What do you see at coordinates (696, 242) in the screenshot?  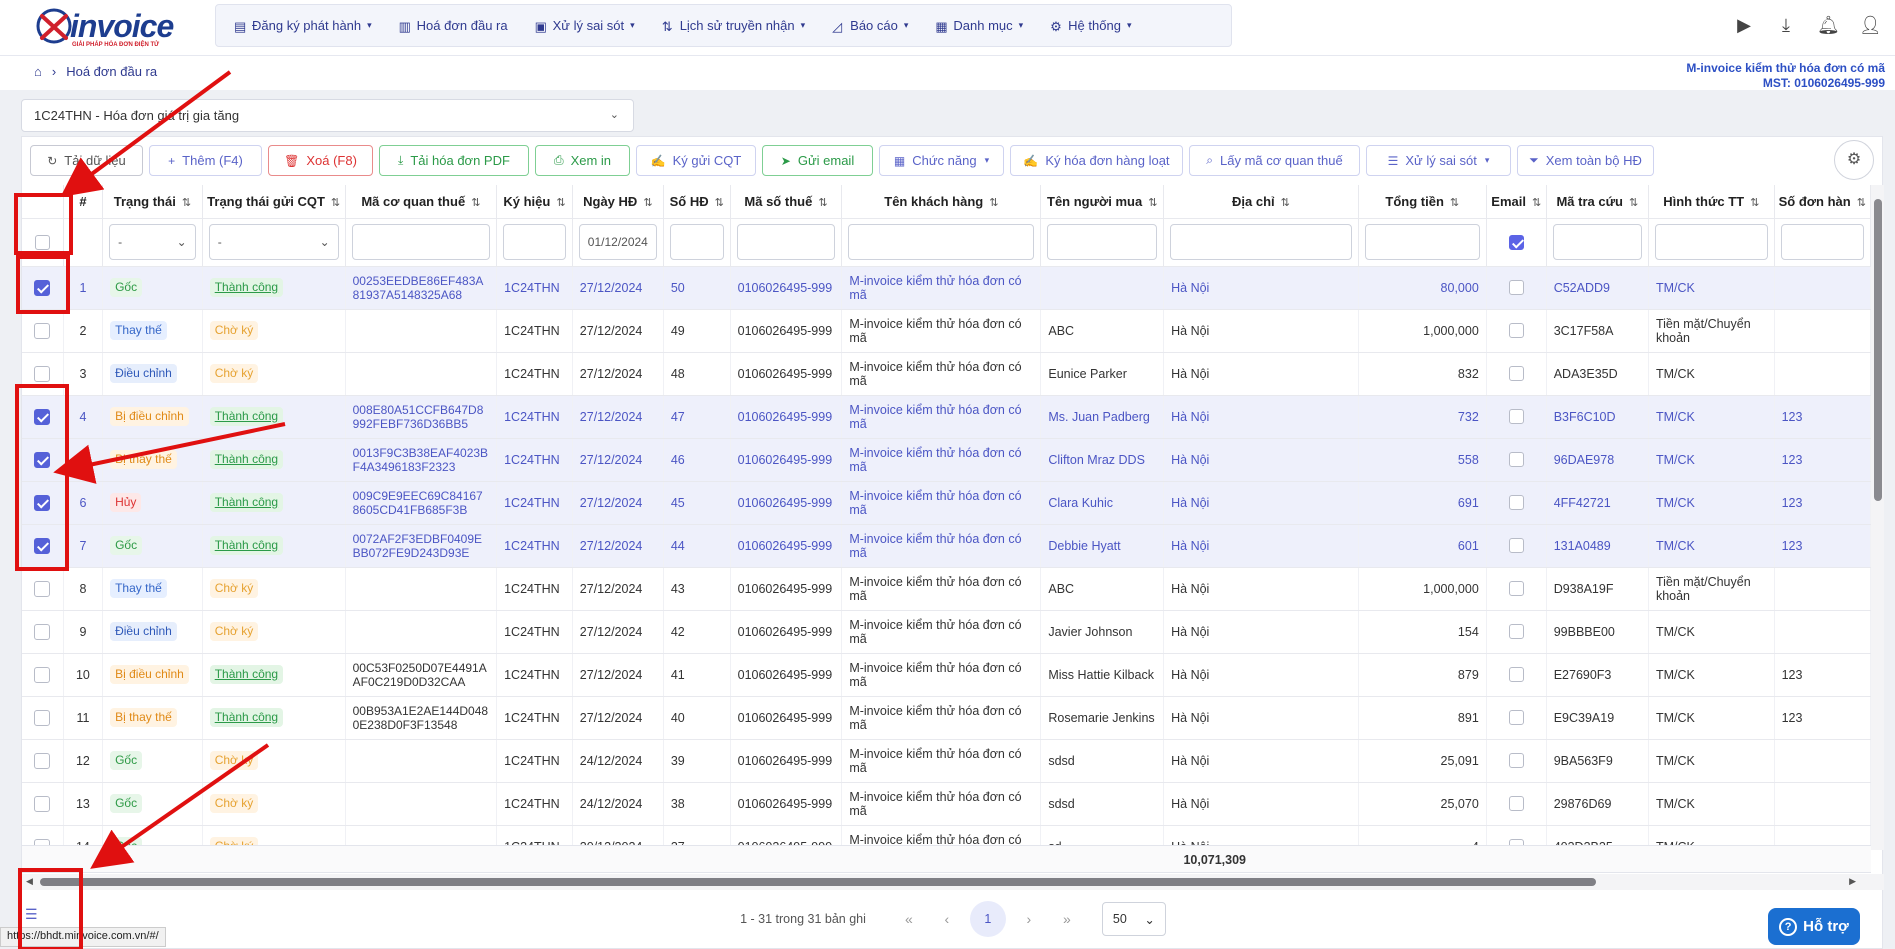 I see `invoice-number-filter` at bounding box center [696, 242].